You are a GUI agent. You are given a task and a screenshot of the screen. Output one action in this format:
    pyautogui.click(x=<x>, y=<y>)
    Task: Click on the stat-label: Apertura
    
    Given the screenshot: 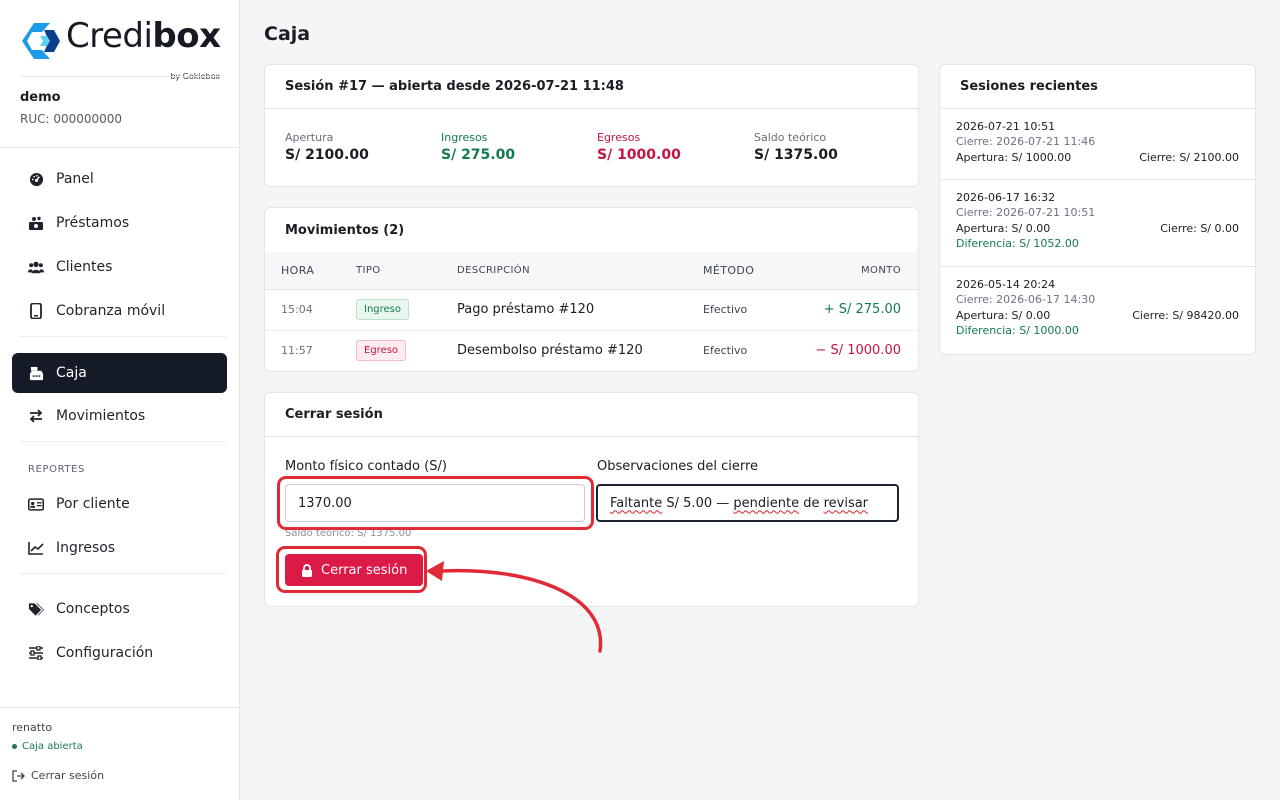 What is the action you would take?
    pyautogui.click(x=309, y=137)
    